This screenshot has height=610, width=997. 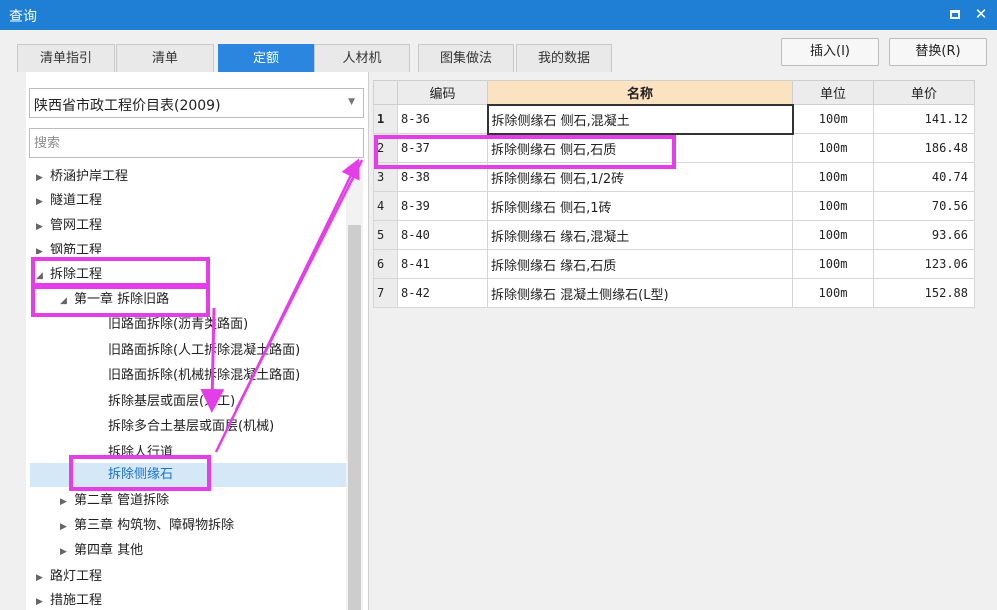 I want to click on tree-node-streetlight: ▶ 路灯工程, so click(x=69, y=577).